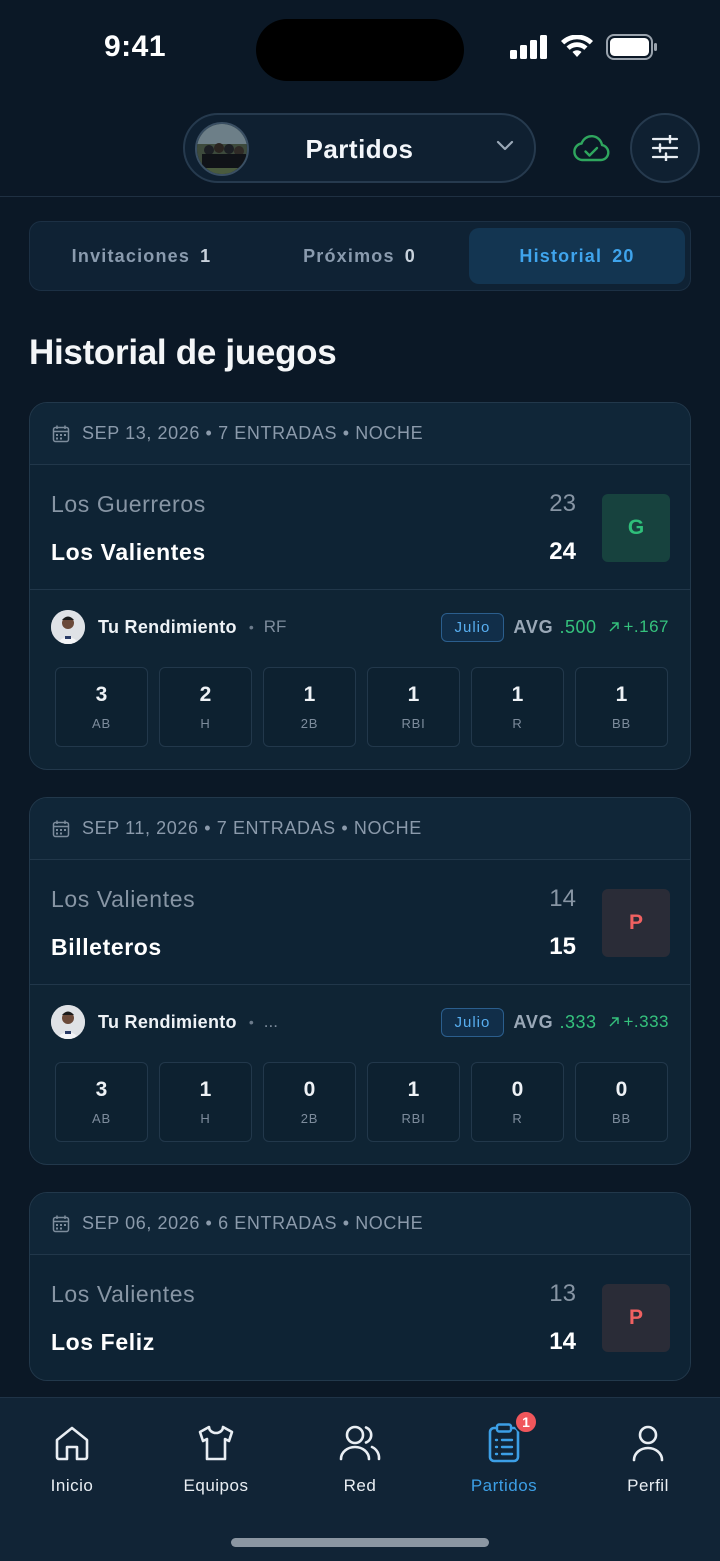 The height and width of the screenshot is (1561, 720). What do you see at coordinates (562, 898) in the screenshot?
I see `away-team-runs: 14` at bounding box center [562, 898].